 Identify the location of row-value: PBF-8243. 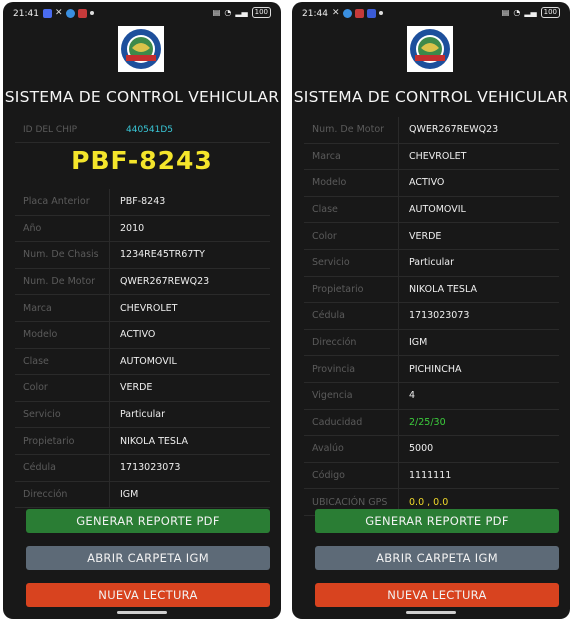
(143, 202).